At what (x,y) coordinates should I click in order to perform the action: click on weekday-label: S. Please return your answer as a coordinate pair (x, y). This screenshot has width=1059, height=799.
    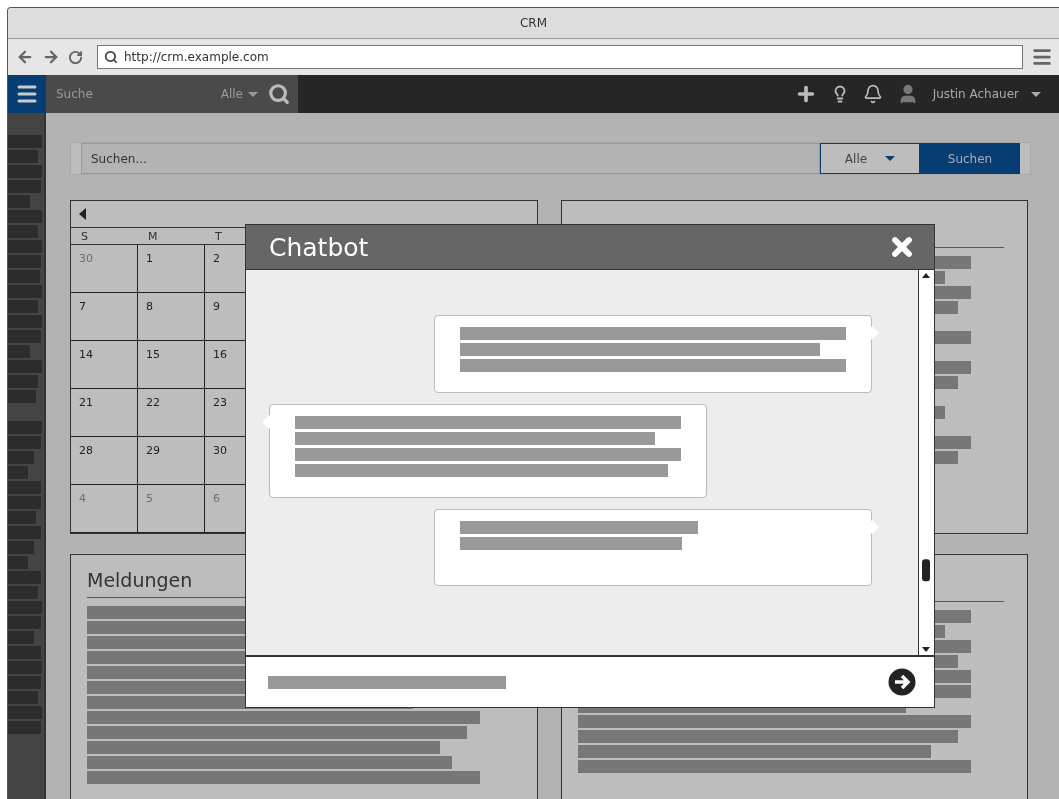
    Looking at the image, I should click on (104, 236).